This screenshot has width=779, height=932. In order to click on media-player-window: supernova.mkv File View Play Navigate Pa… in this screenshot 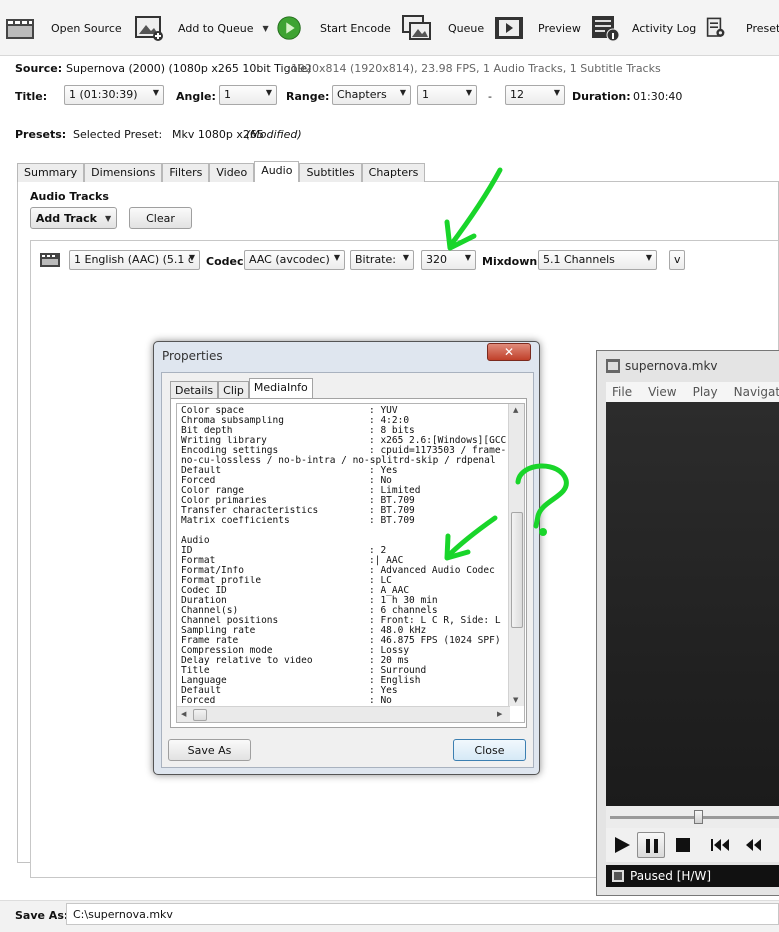, I will do `click(687, 623)`.